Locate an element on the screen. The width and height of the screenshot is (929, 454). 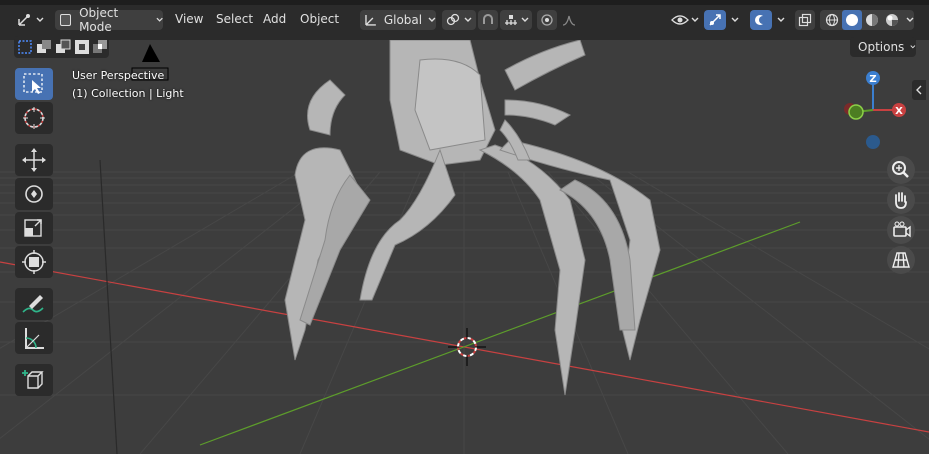
select-difference-icon is located at coordinates (82, 47).